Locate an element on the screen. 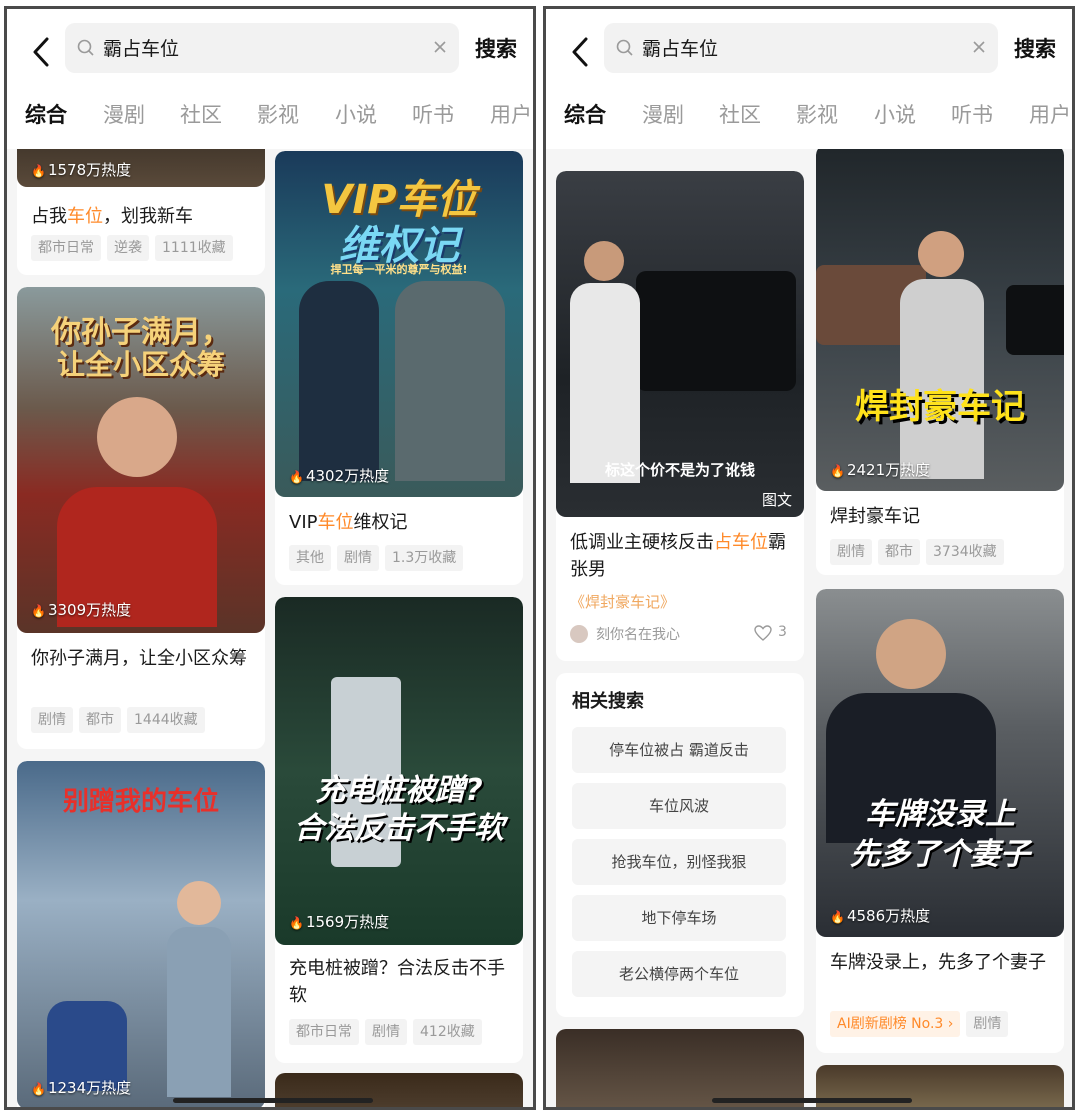  drama-title: 充电桩被蹭？合法反击不手软 is located at coordinates (397, 982).